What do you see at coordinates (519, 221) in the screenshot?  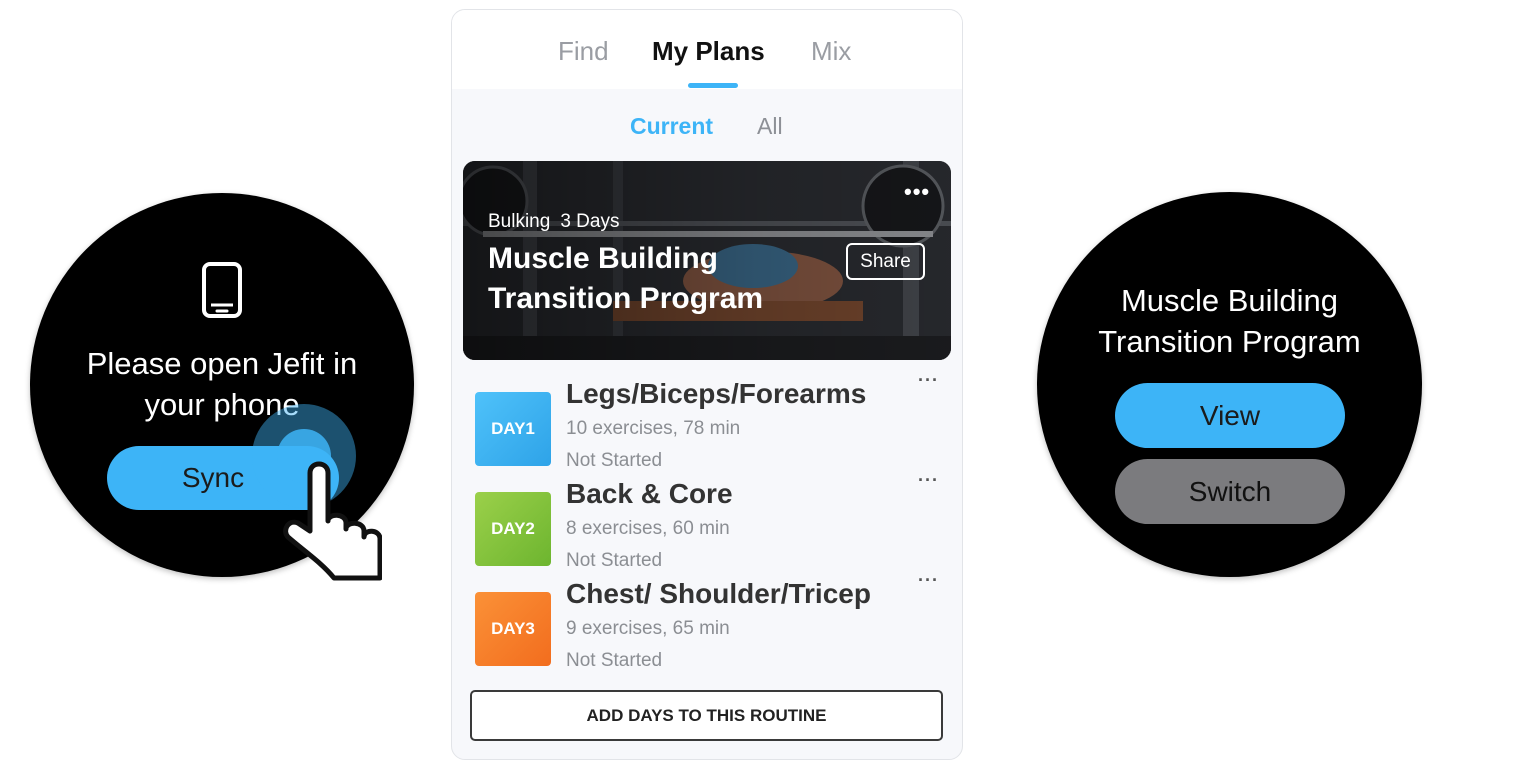 I see `tag-goal: Bulking` at bounding box center [519, 221].